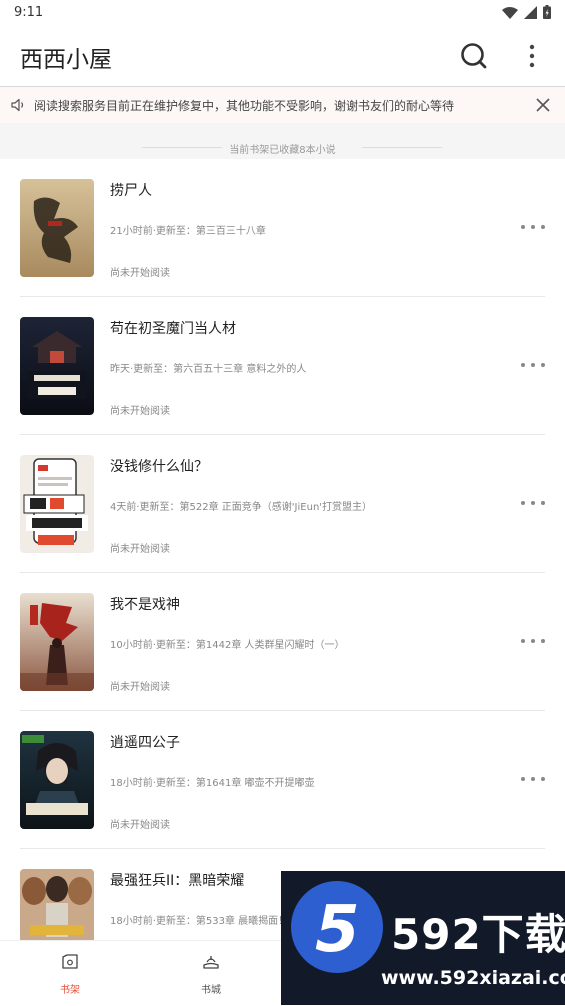 This screenshot has width=565, height=1006. What do you see at coordinates (188, 231) in the screenshot?
I see `book-update-info: 21小时前·更新至：第三百三十八章` at bounding box center [188, 231].